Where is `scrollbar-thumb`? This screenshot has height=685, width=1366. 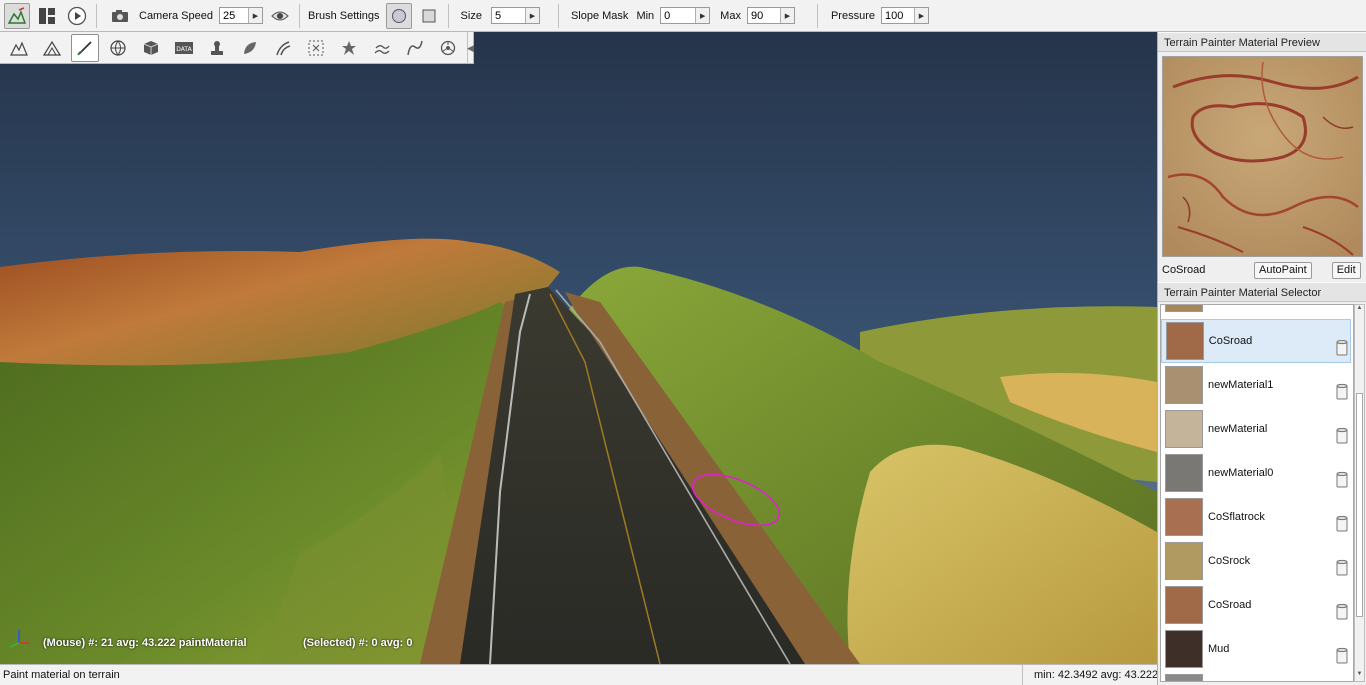
scrollbar-thumb is located at coordinates (1359, 505).